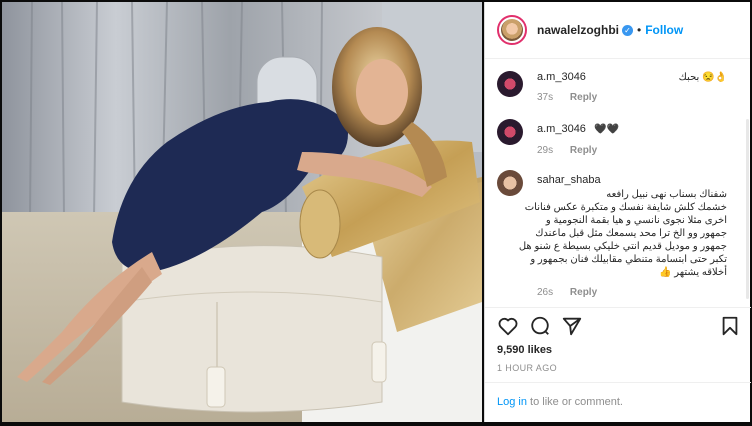  Describe the element at coordinates (572, 326) in the screenshot. I see `paper-plane-icon` at that location.